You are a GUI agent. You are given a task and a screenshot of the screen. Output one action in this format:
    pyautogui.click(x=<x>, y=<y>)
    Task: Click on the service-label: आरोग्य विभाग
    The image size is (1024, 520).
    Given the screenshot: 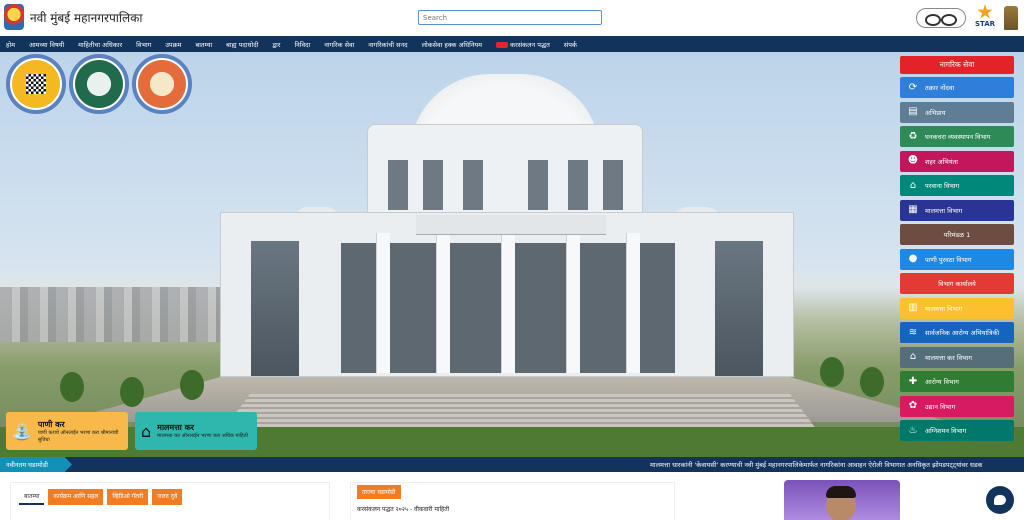 What is the action you would take?
    pyautogui.click(x=942, y=382)
    